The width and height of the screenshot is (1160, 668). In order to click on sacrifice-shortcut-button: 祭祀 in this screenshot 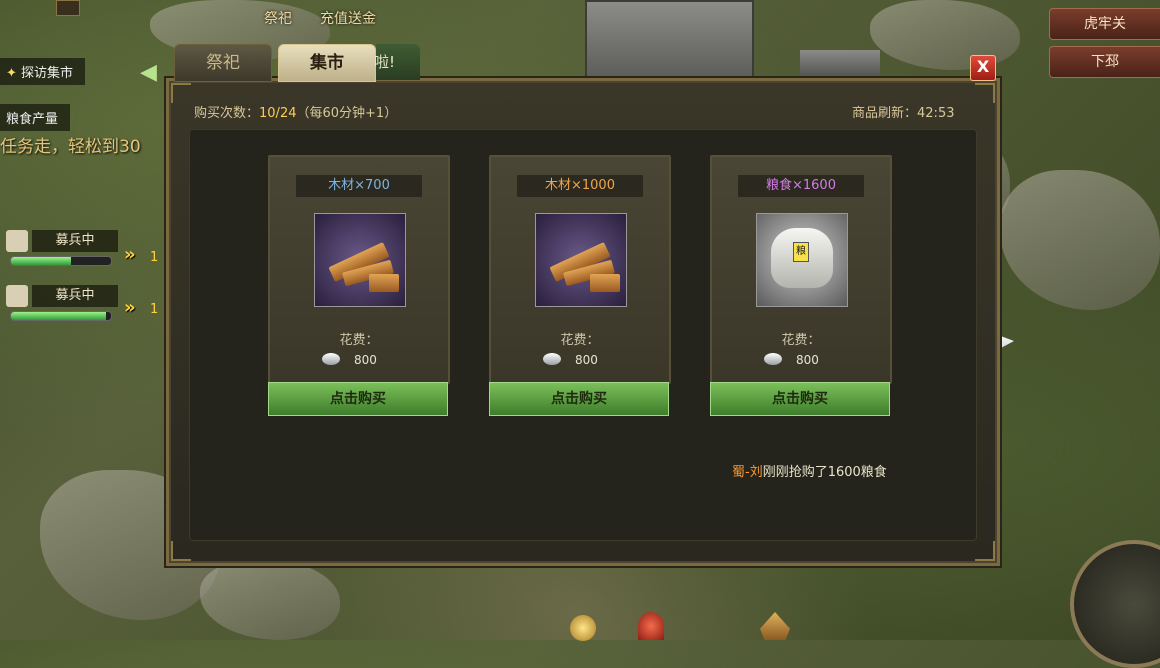, I will do `click(278, 22)`.